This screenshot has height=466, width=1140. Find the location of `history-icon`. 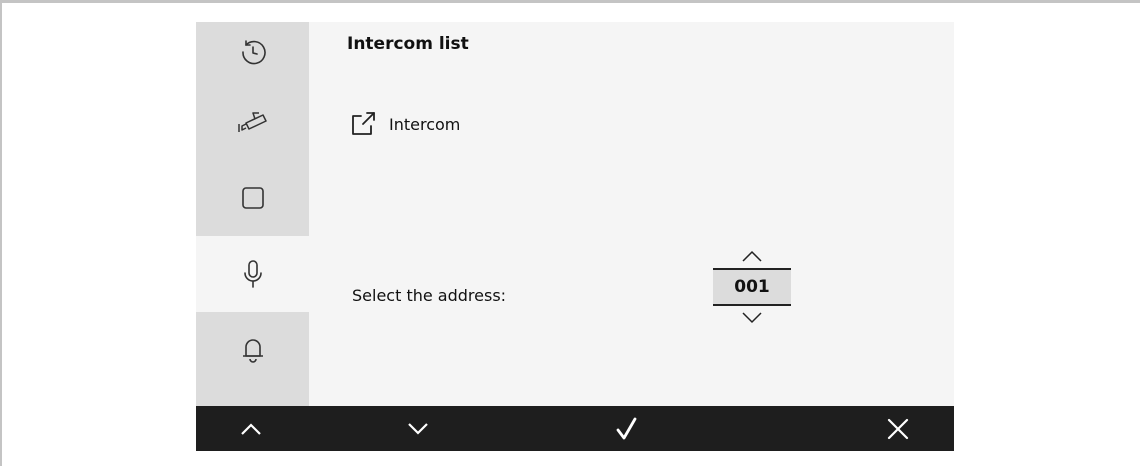

history-icon is located at coordinates (253, 52).